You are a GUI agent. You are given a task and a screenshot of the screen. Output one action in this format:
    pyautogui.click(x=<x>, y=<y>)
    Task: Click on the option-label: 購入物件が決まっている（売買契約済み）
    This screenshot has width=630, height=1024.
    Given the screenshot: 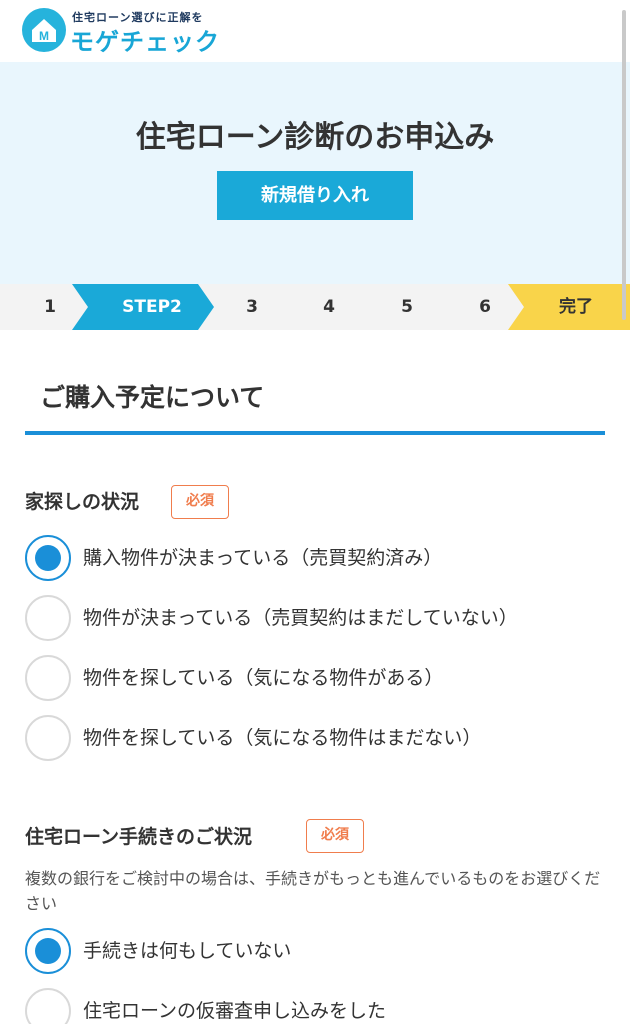 What is the action you would take?
    pyautogui.click(x=263, y=558)
    